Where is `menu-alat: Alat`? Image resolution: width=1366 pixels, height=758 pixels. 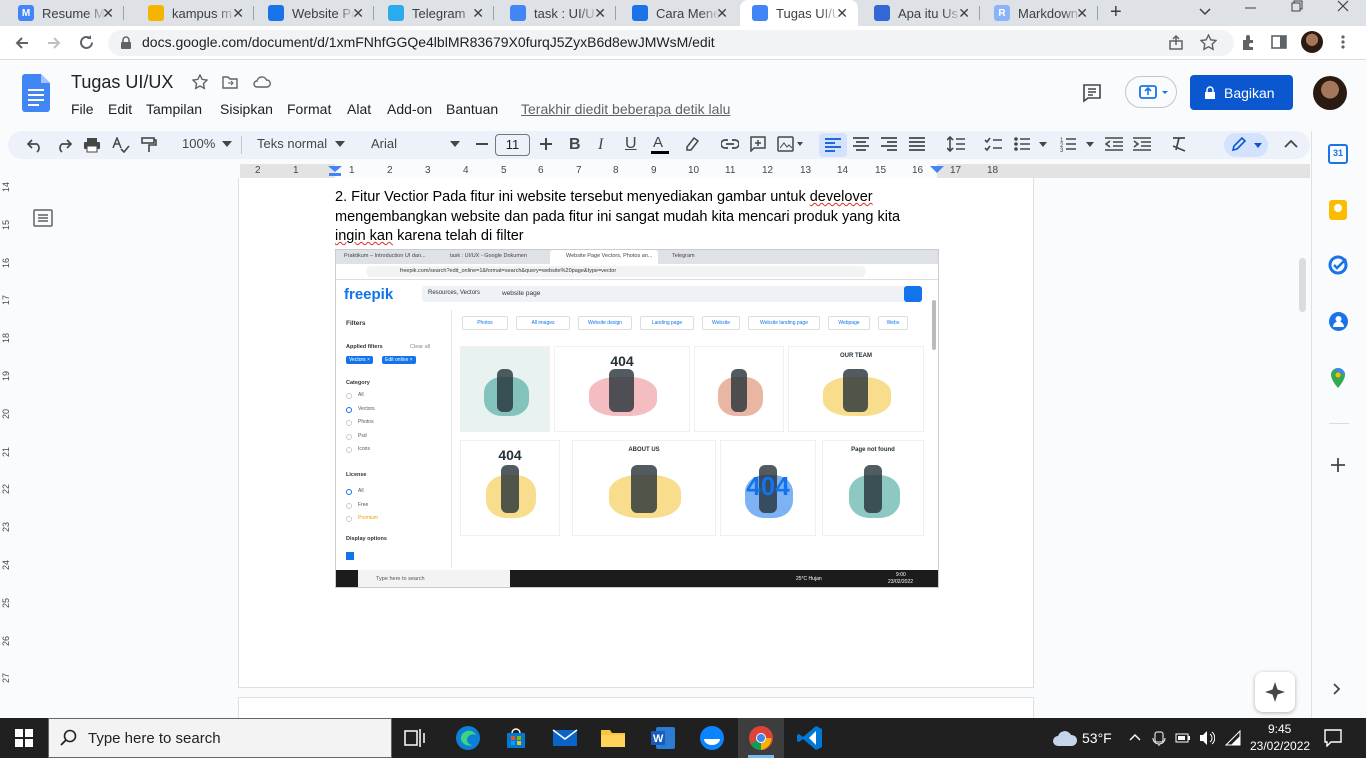
menu-alat: Alat is located at coordinates (359, 109).